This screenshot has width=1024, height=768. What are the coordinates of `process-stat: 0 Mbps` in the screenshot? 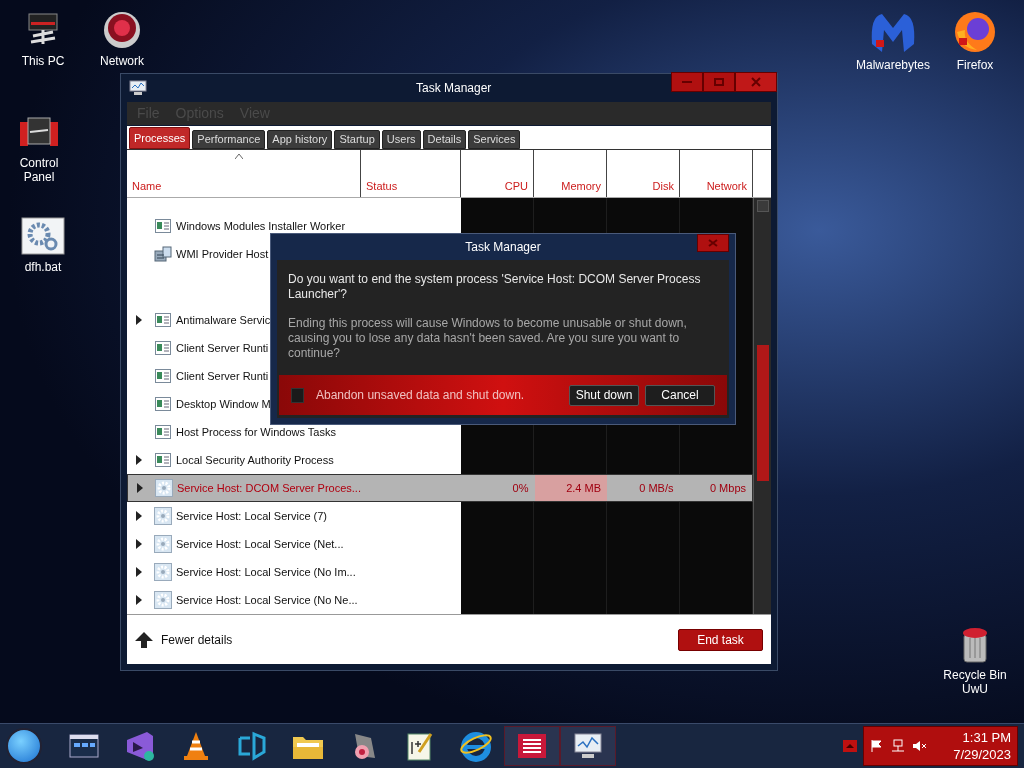 It's located at (727, 488).